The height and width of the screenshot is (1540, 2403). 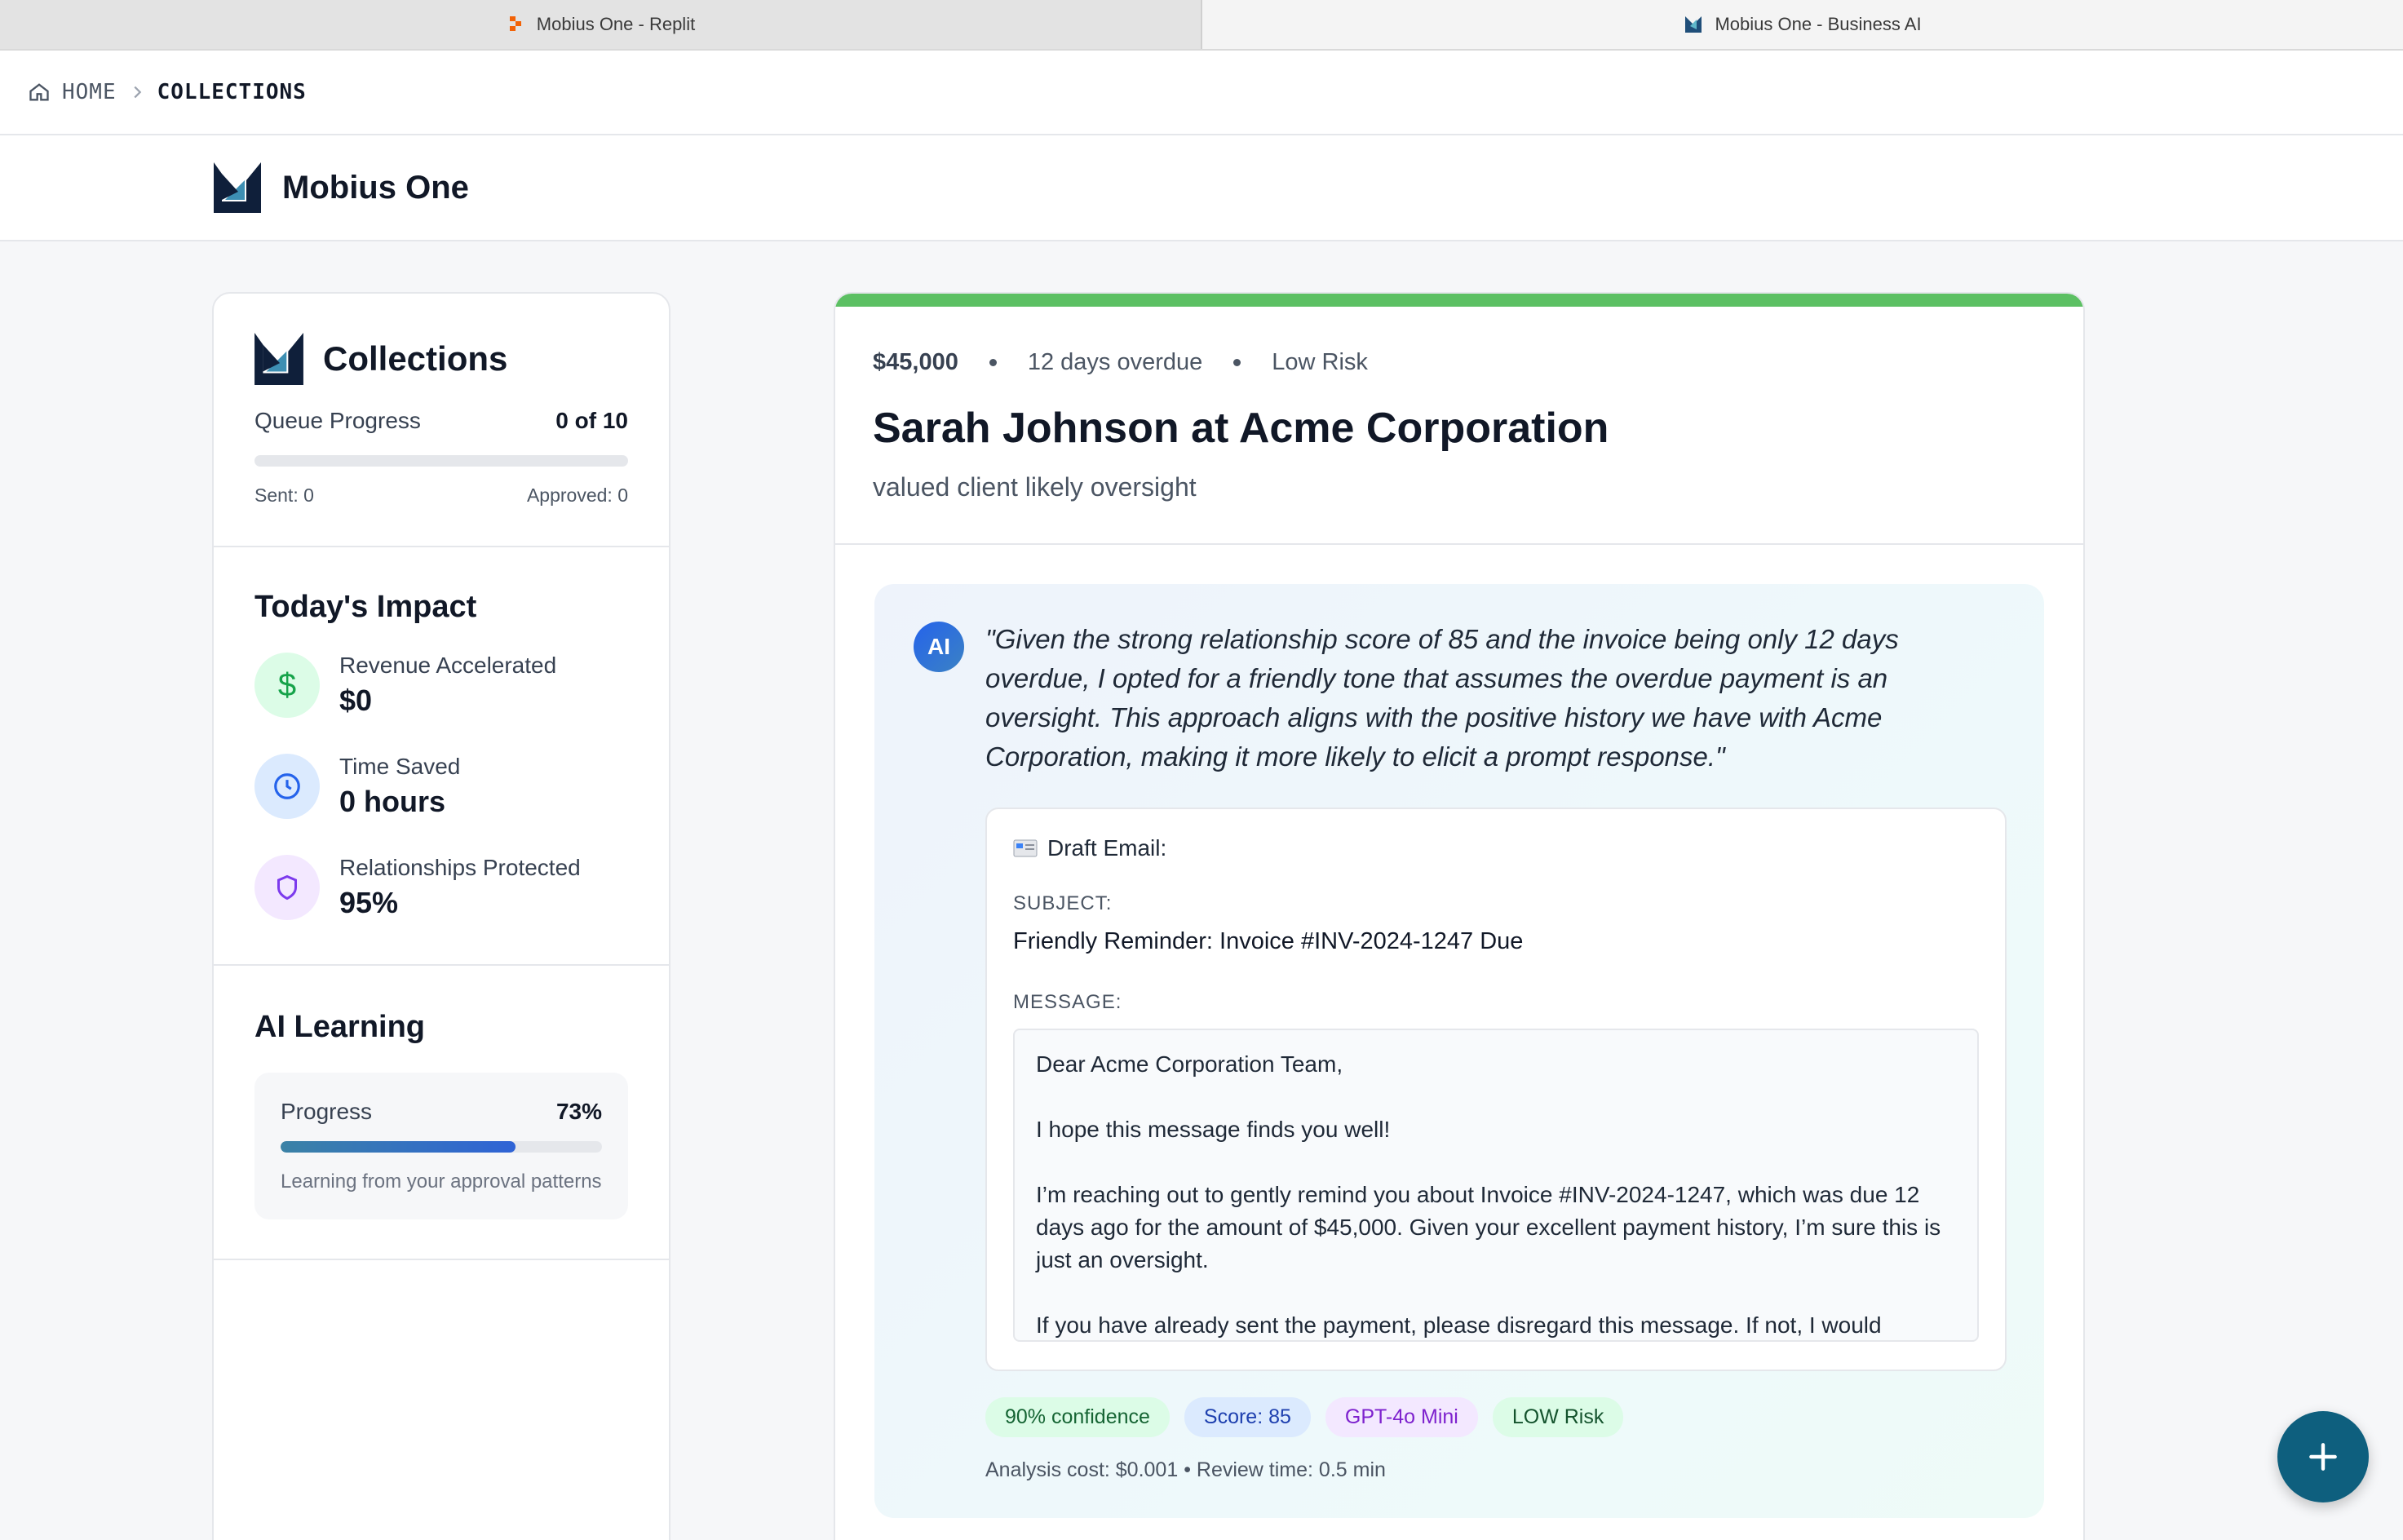 I want to click on sent-count: Sent: 0, so click(x=284, y=496).